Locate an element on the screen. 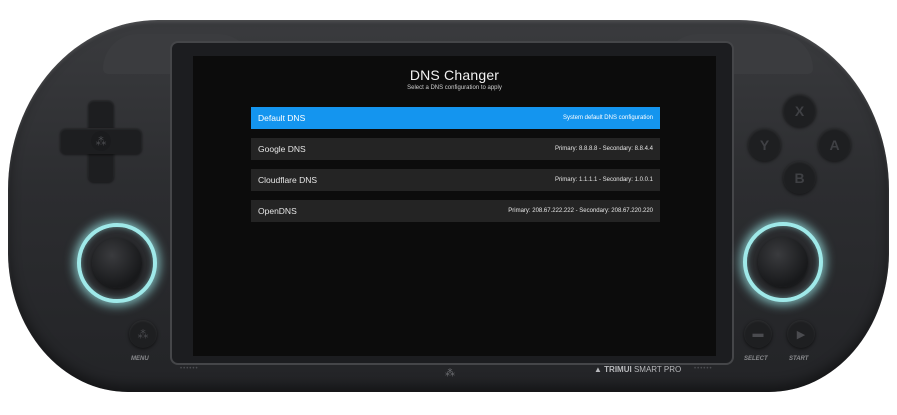 Image resolution: width=897 pixels, height=415 pixels. play-icon: ▶ is located at coordinates (801, 334).